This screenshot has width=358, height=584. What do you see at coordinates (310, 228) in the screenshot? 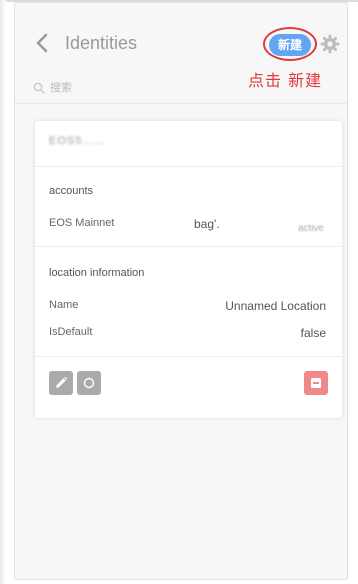
I see `account-status: active` at bounding box center [310, 228].